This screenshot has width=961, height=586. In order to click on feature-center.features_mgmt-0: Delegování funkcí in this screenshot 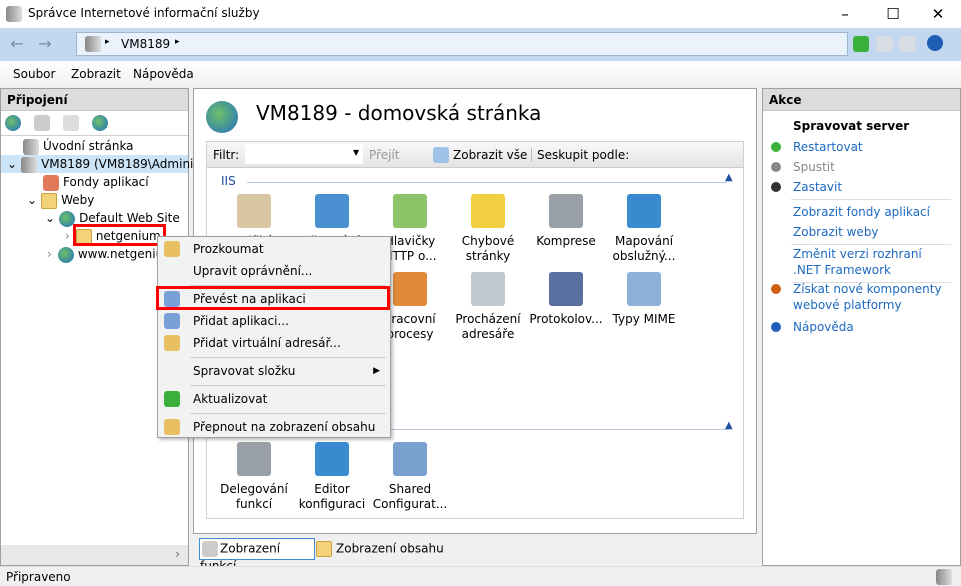, I will do `click(254, 477)`.